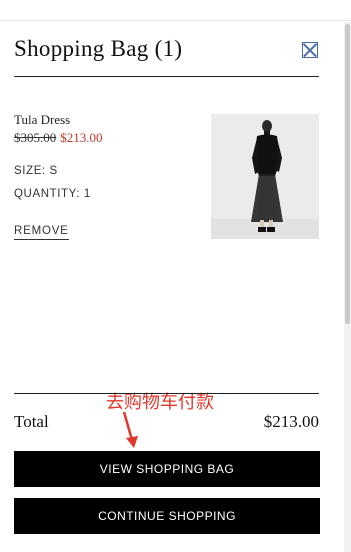 This screenshot has height=552, width=351. I want to click on top-divider, so click(175, 20).